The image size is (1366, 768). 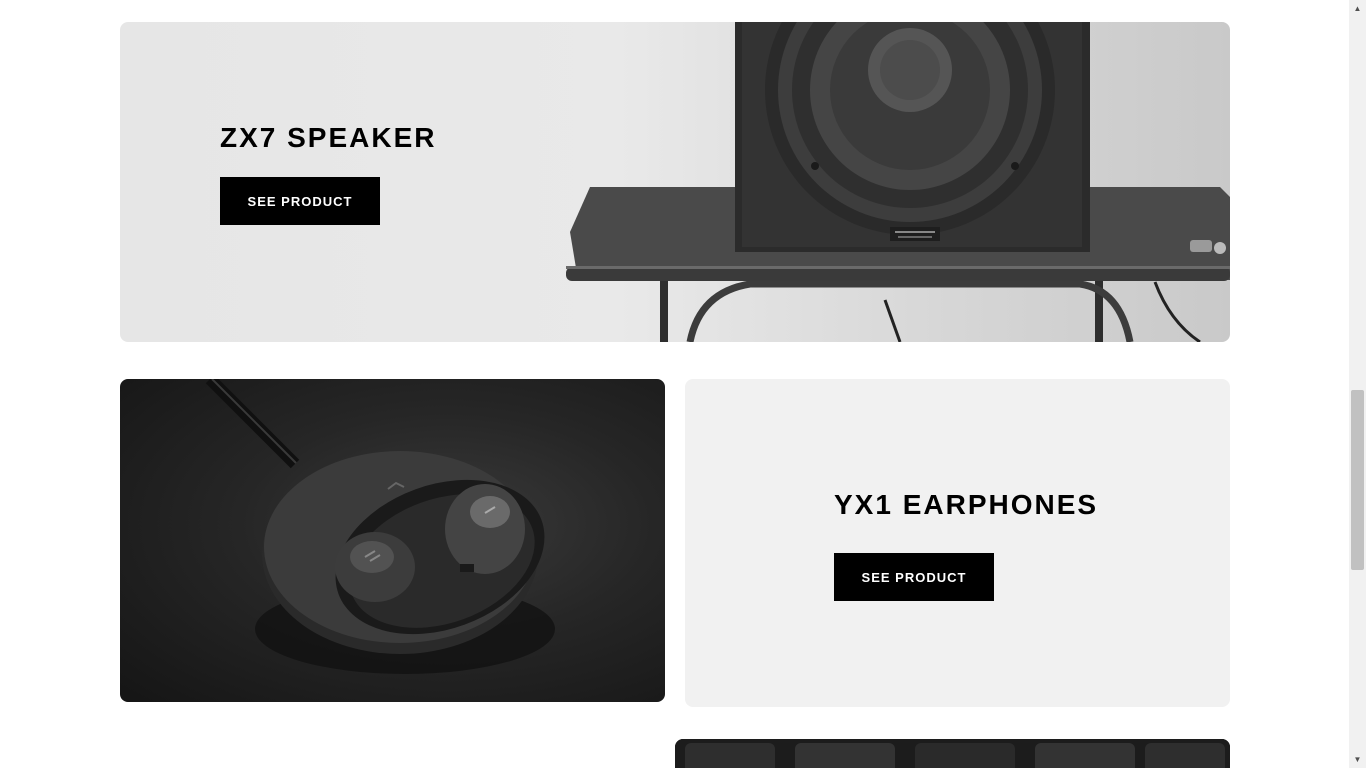 I want to click on earphones-case-graphic, so click(x=380, y=526).